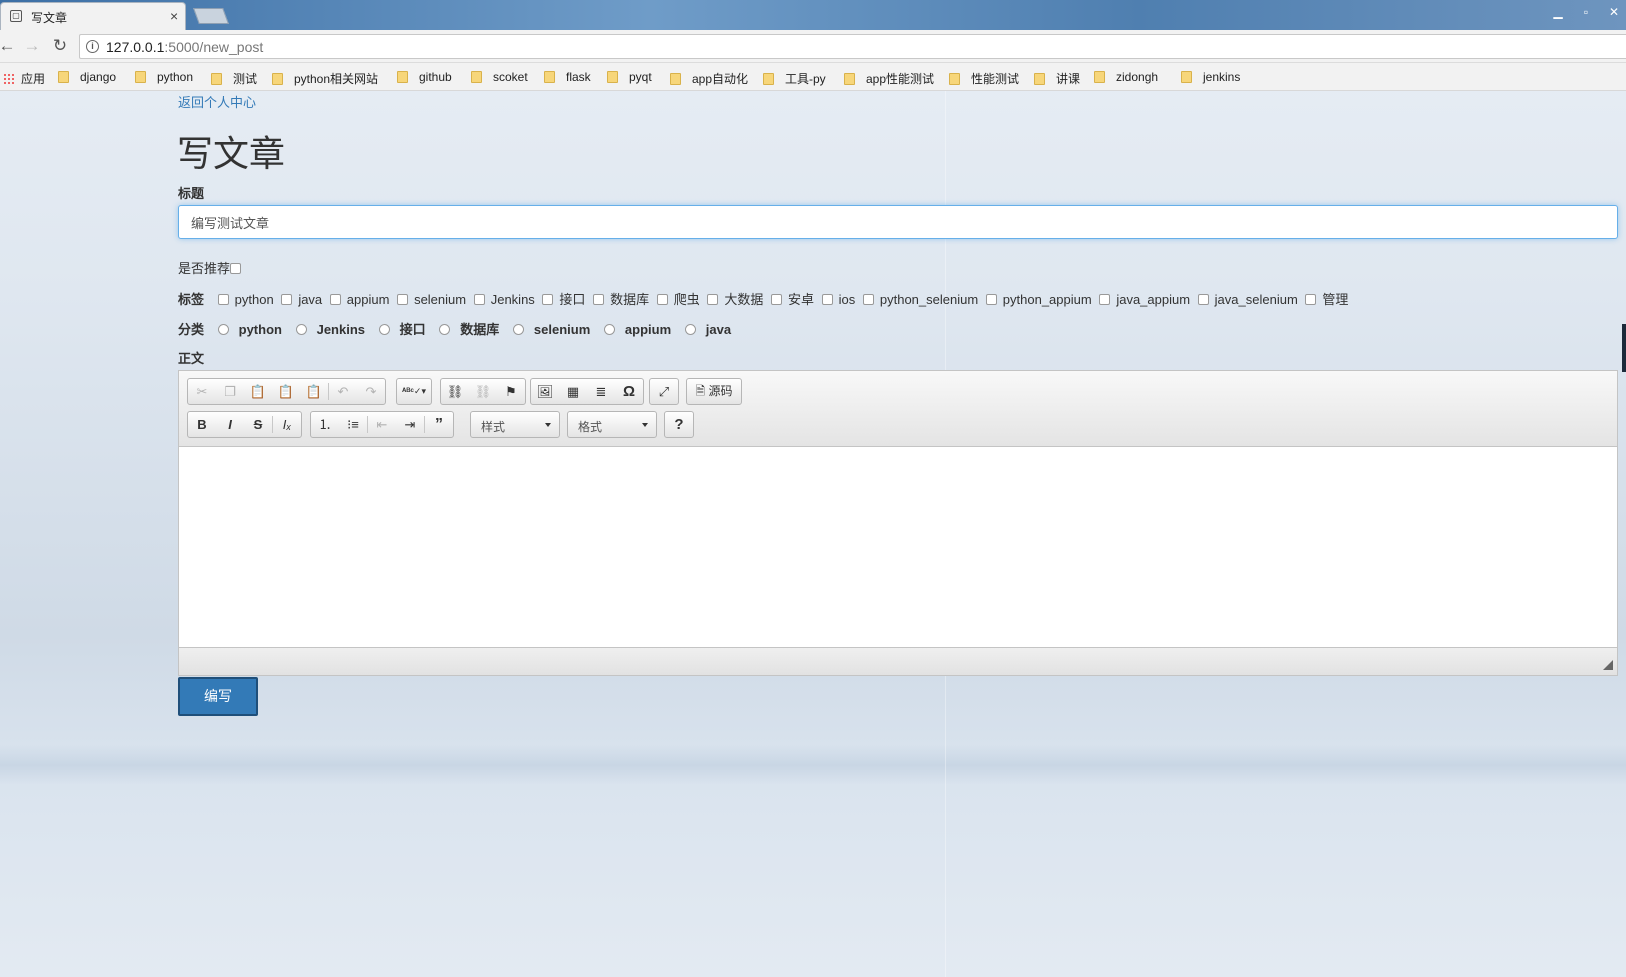  What do you see at coordinates (1247, 299) in the screenshot?
I see `tag-option: java_selenium` at bounding box center [1247, 299].